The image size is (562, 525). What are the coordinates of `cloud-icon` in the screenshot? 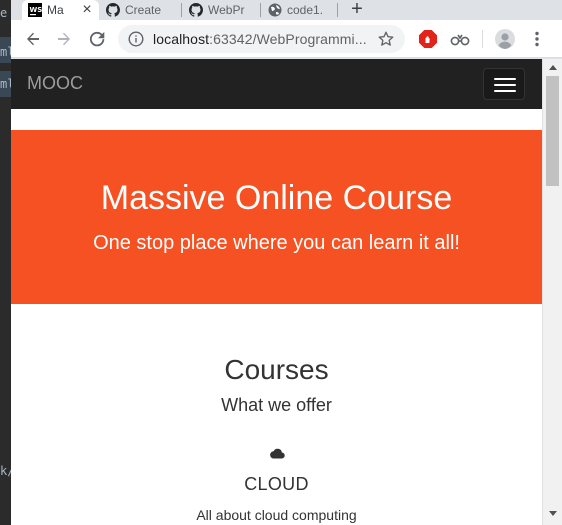 It's located at (277, 453).